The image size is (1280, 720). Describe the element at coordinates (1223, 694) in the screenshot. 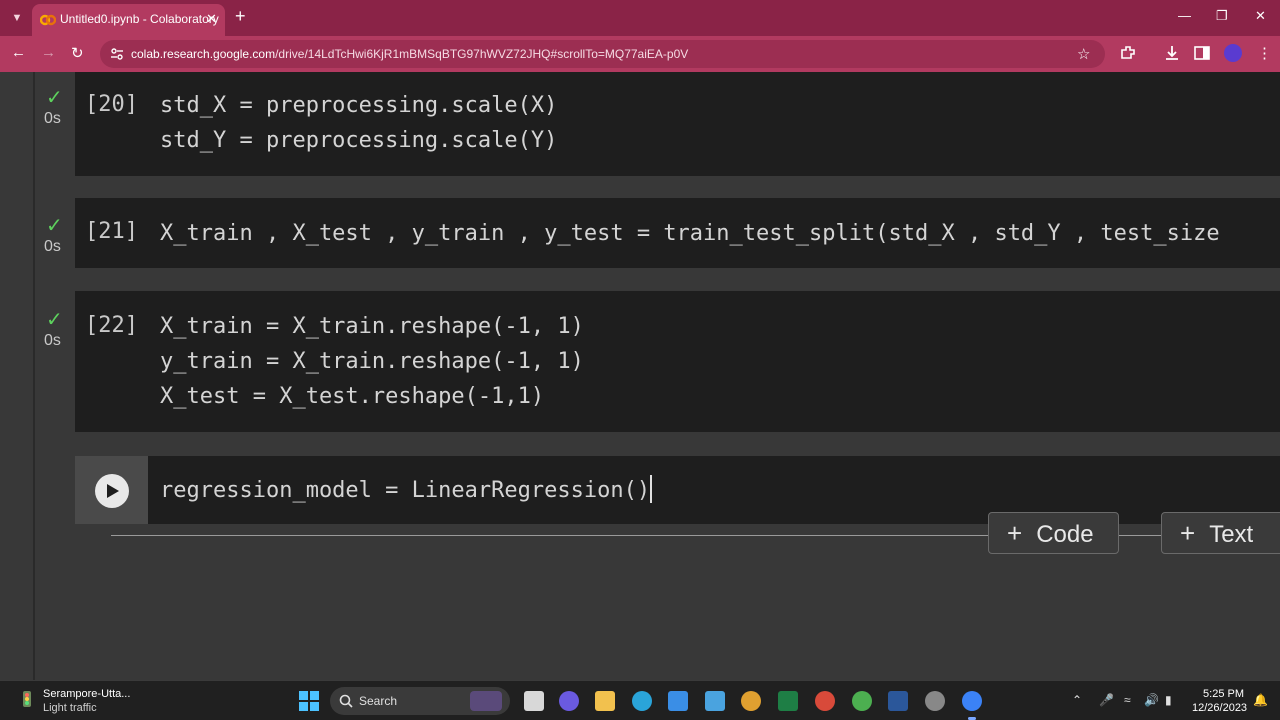

I see `clock-time: 5:25 PM` at that location.